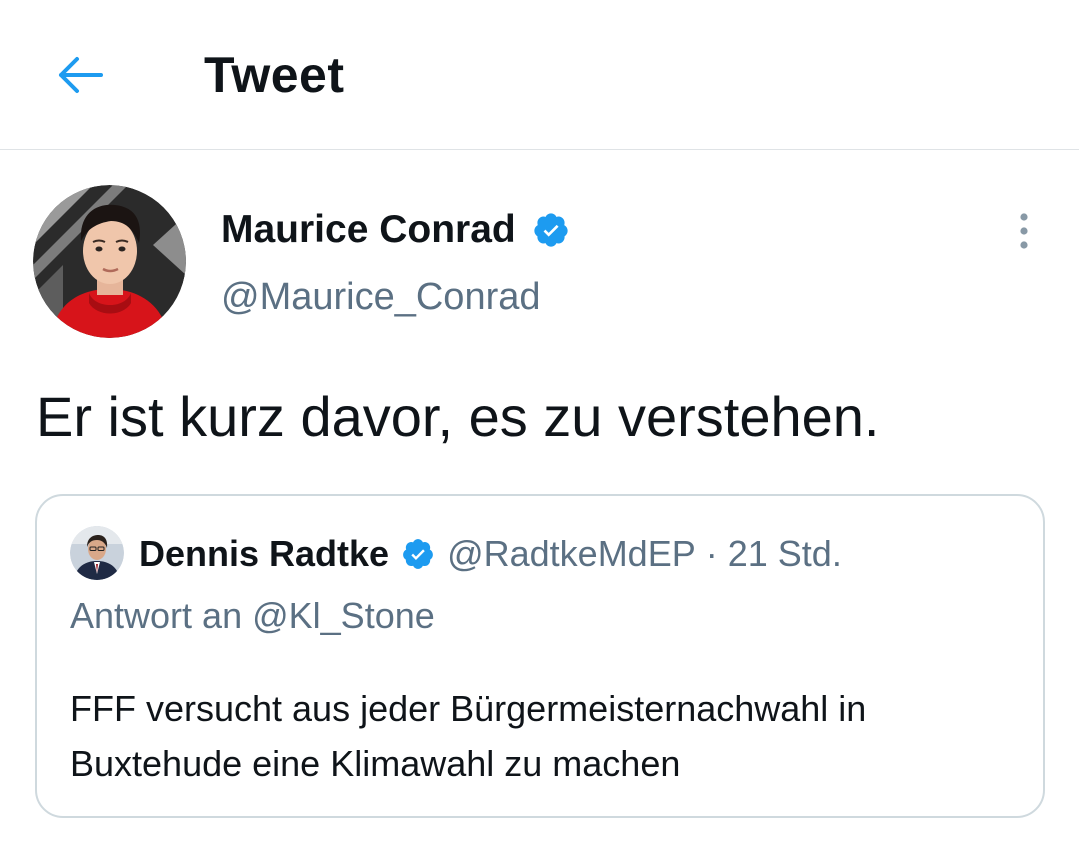  I want to click on reply-prefix: Antwort an, so click(156, 615).